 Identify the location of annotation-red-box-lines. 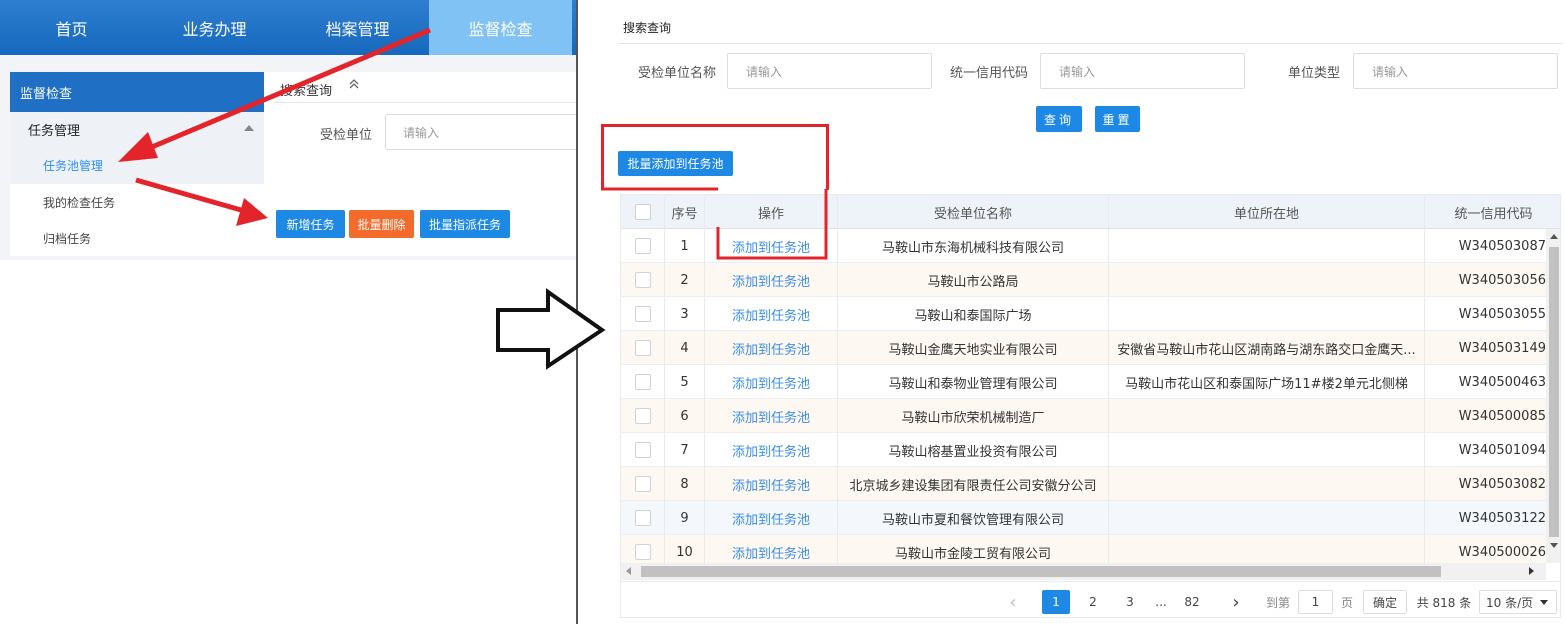
(714, 223).